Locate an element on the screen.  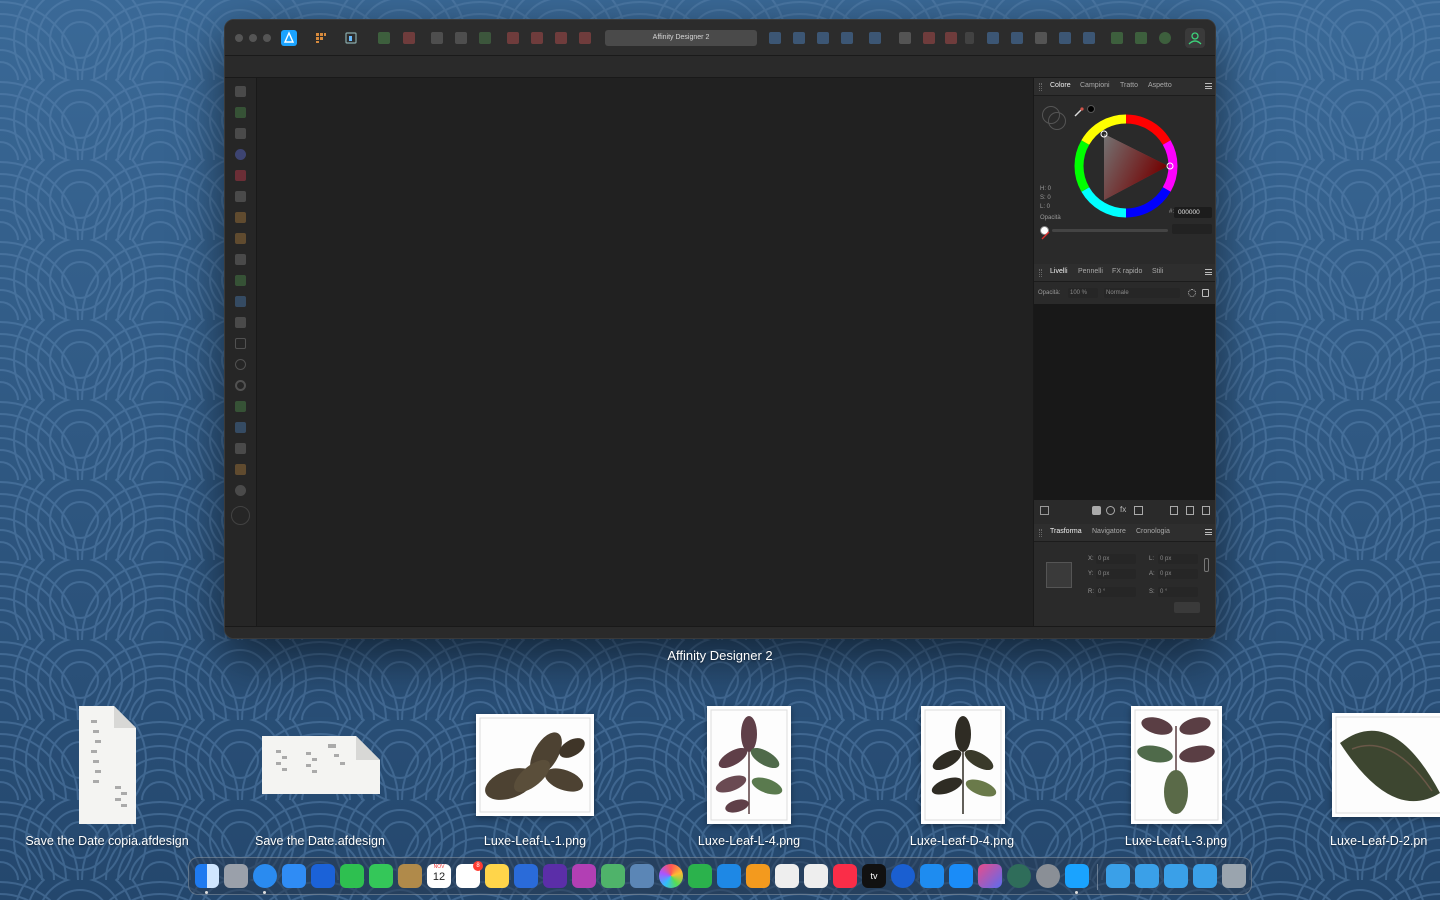
crop-tool-icon is located at coordinates (240, 322).